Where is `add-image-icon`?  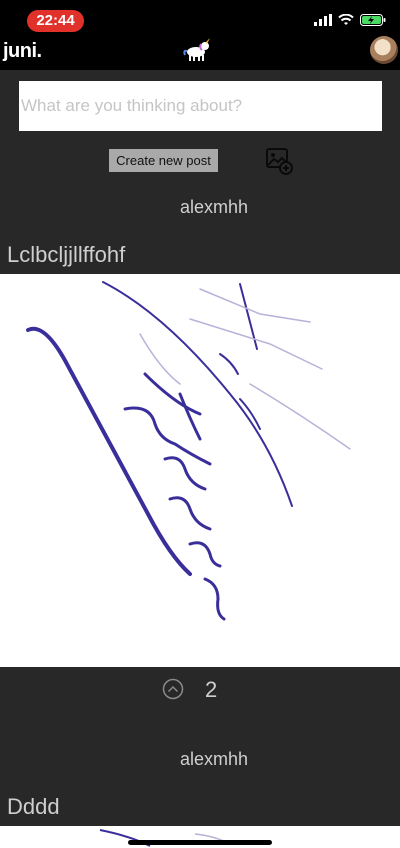 add-image-icon is located at coordinates (279, 161).